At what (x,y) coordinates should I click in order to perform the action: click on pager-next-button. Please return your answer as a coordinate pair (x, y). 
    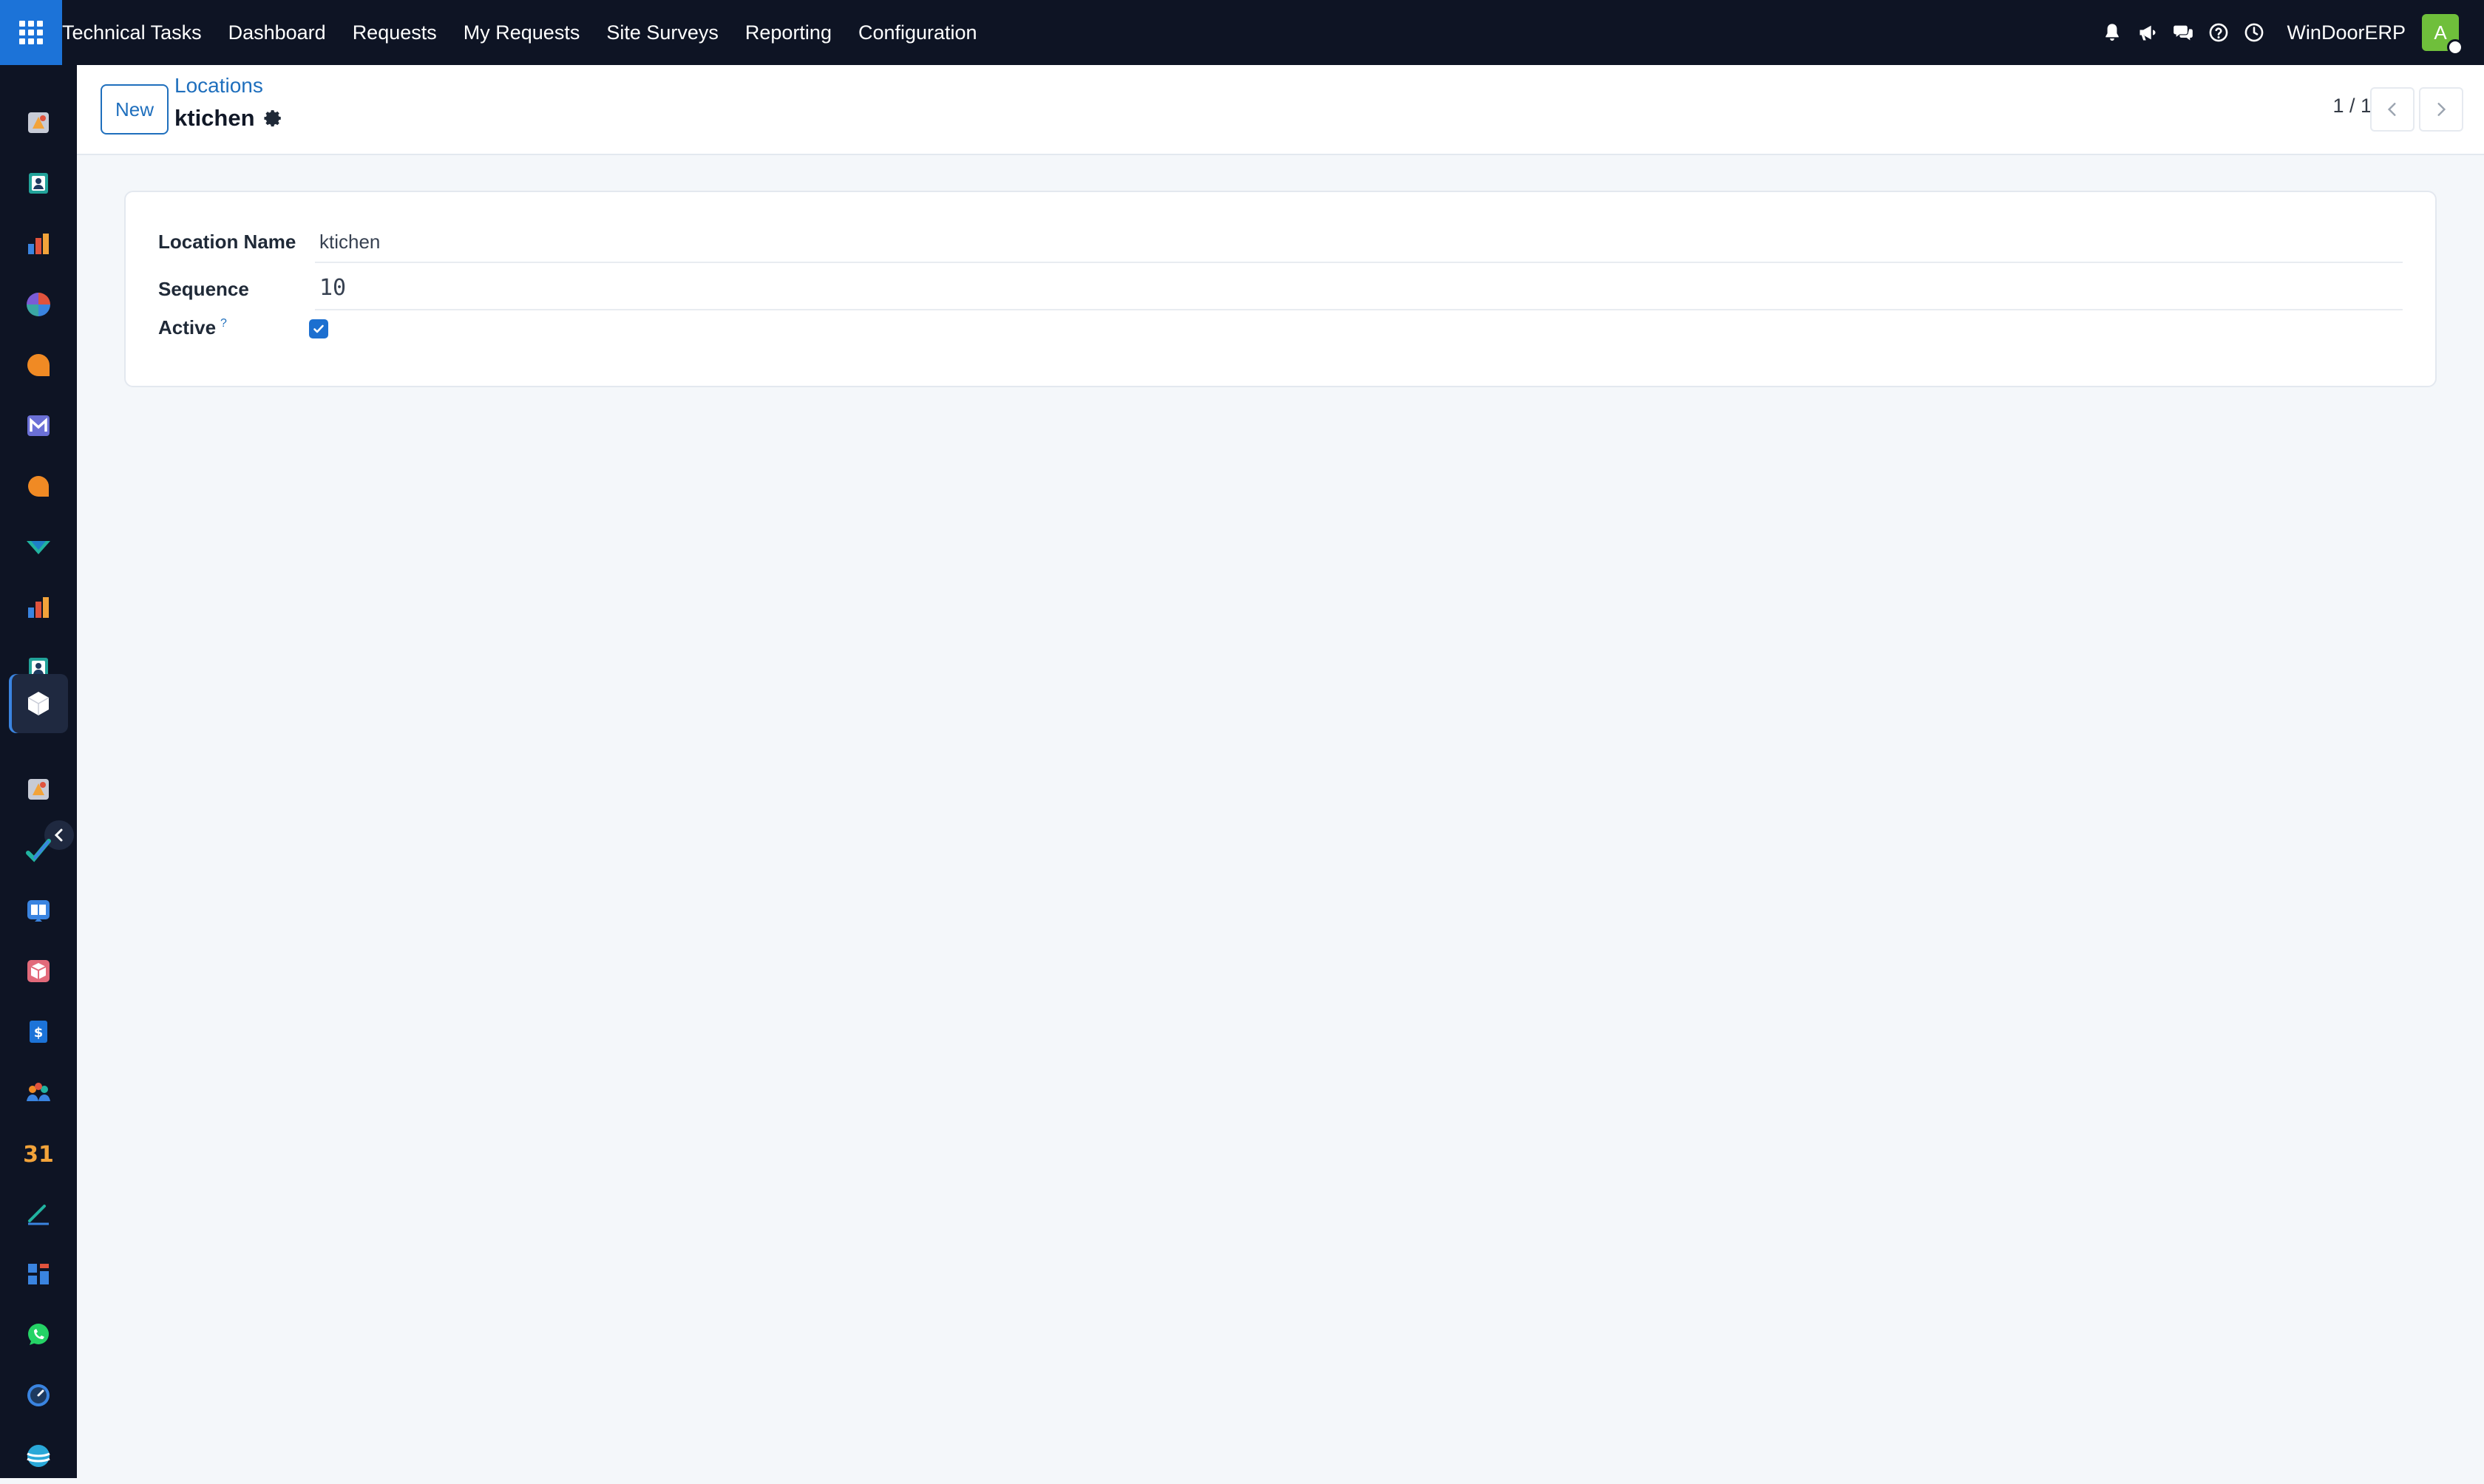
    Looking at the image, I should click on (2441, 110).